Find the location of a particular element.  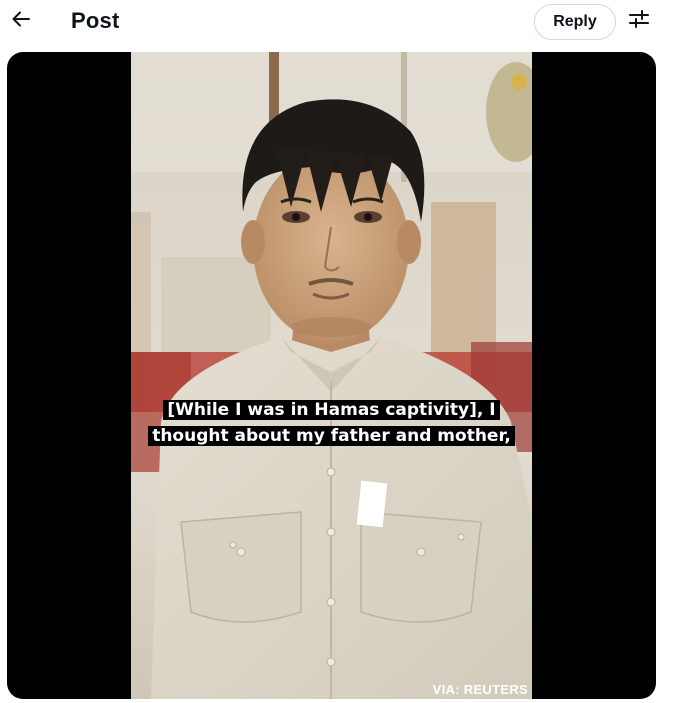

back-button is located at coordinates (21, 21).